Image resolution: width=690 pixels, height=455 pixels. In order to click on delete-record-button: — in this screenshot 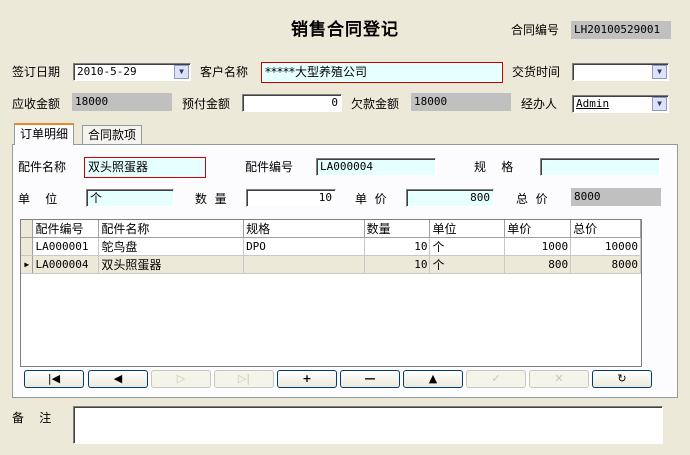, I will do `click(370, 379)`.